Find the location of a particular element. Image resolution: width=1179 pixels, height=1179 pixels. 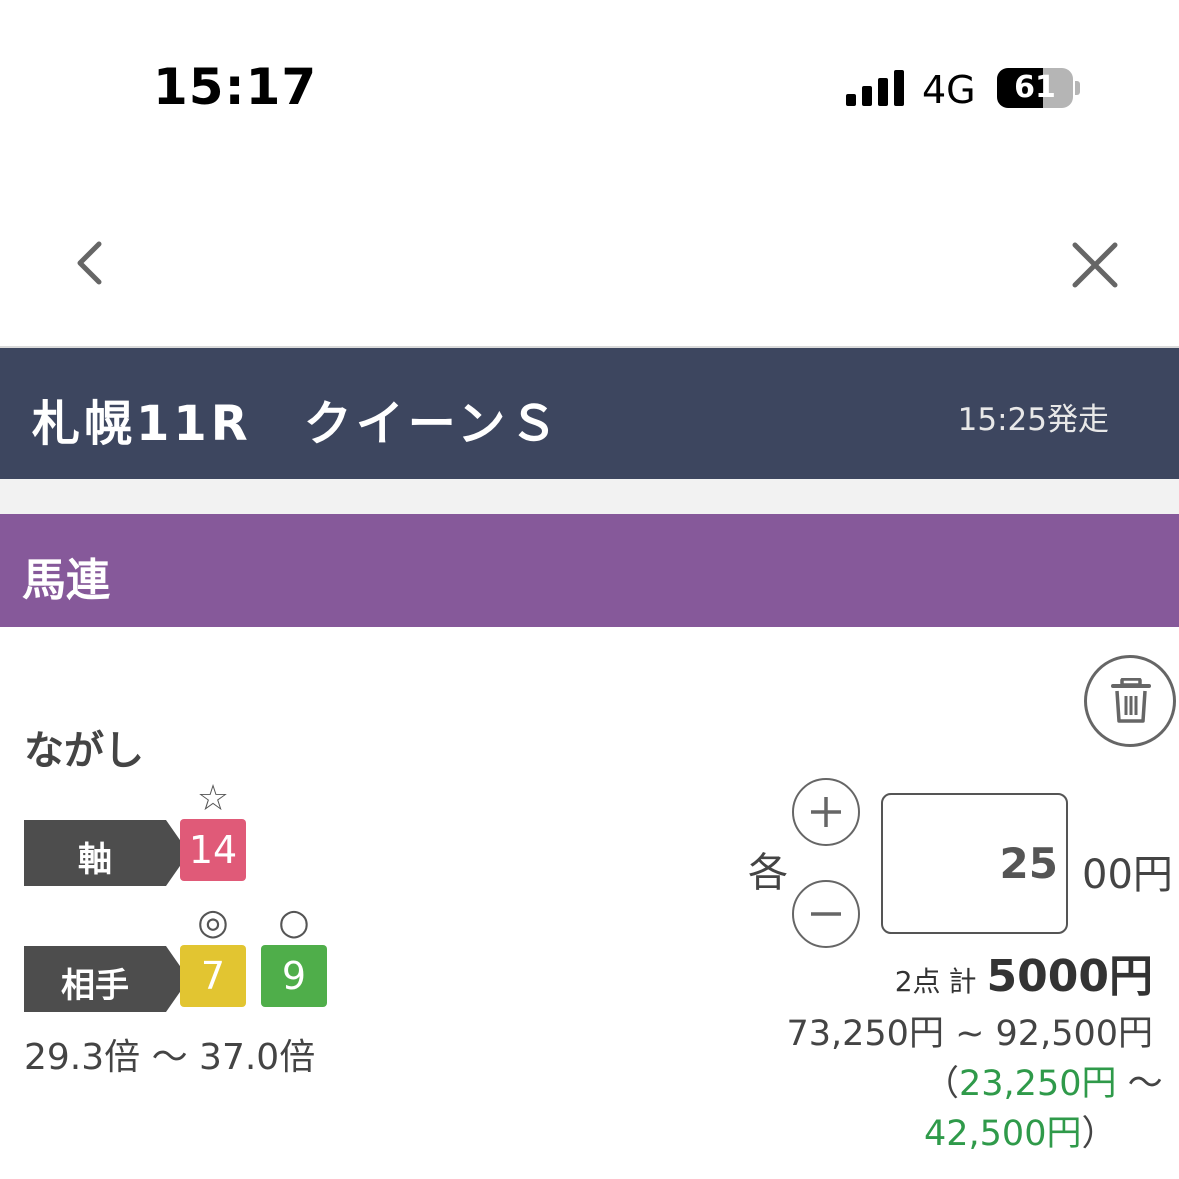

bet-method: ながし is located at coordinates (84, 751).